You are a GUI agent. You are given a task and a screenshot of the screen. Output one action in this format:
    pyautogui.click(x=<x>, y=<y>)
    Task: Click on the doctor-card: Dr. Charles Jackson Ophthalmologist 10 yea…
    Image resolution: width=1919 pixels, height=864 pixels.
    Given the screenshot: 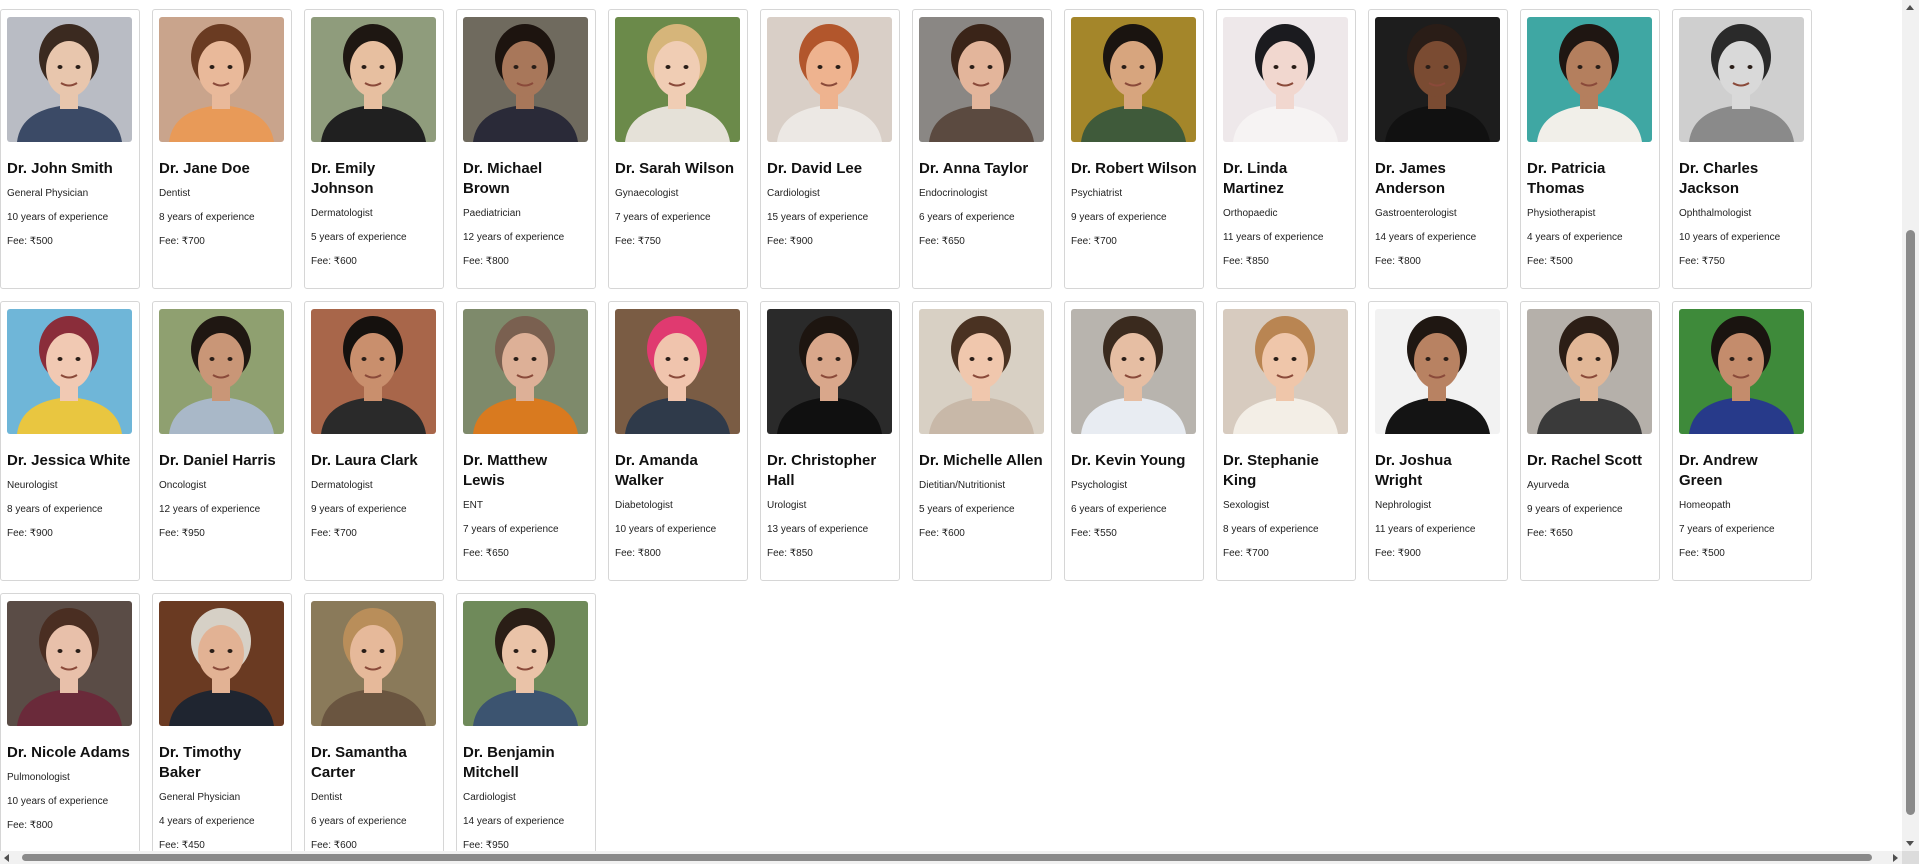 What is the action you would take?
    pyautogui.click(x=1742, y=149)
    